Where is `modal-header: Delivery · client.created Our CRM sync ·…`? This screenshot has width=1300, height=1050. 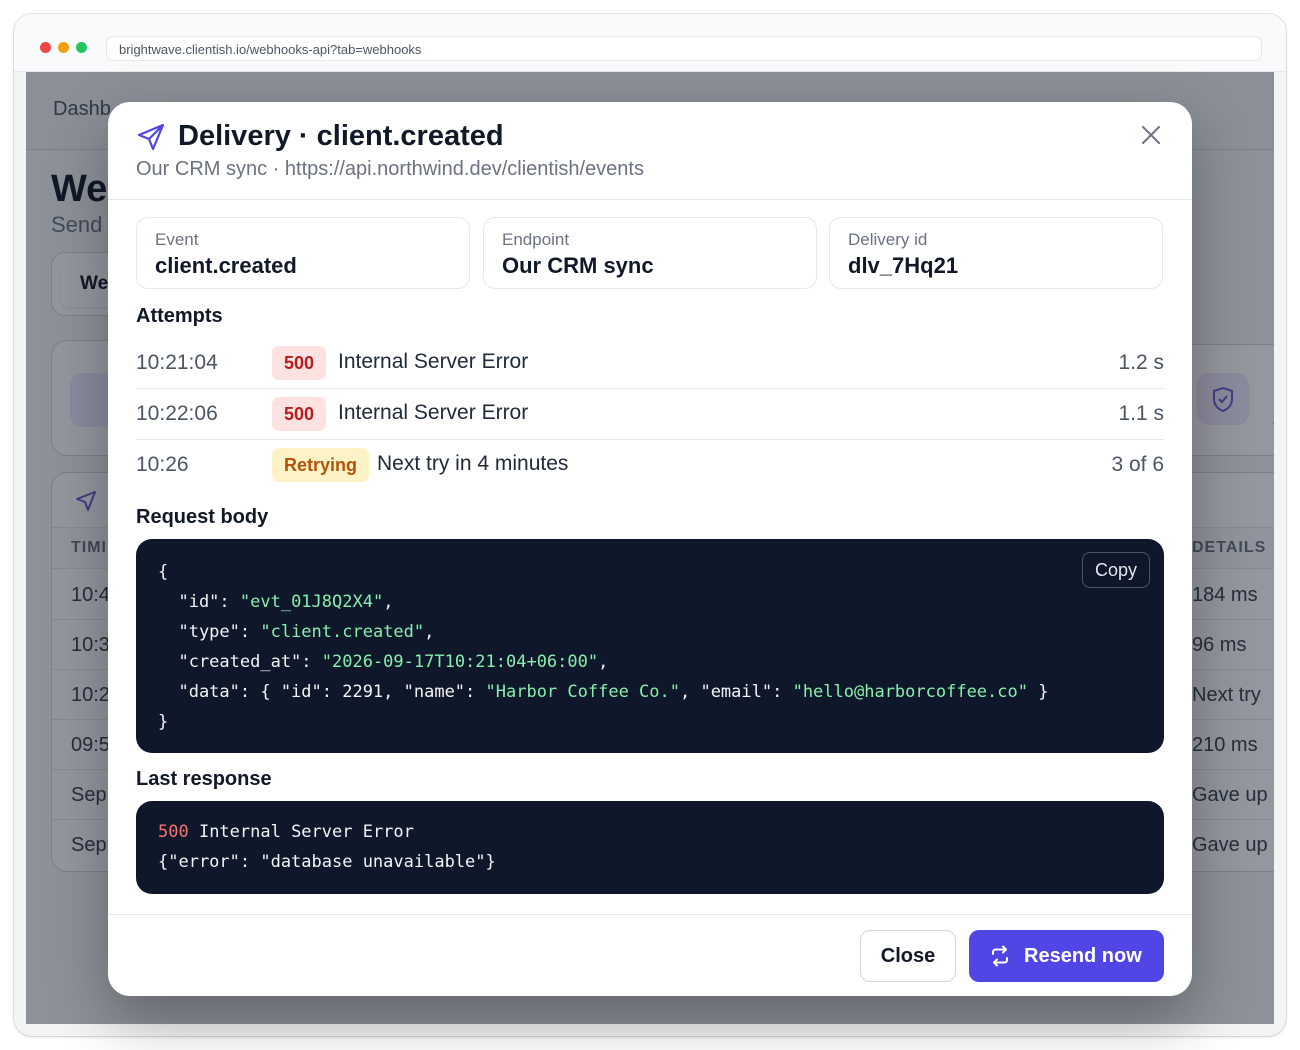 modal-header: Delivery · client.created Our CRM sync ·… is located at coordinates (650, 151).